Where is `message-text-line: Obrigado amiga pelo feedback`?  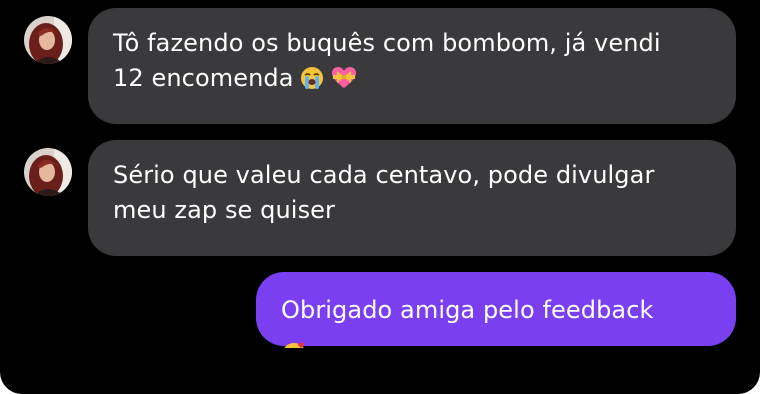
message-text-line: Obrigado amiga pelo feedback is located at coordinates (467, 310).